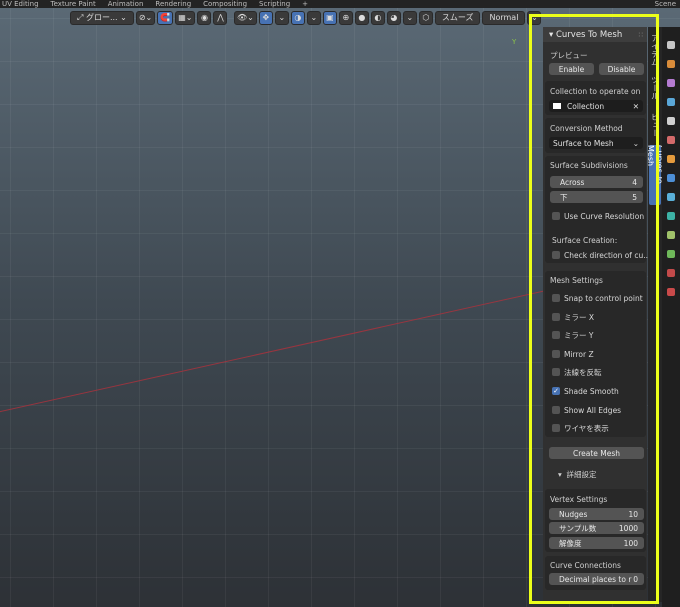  I want to click on tab-view: ビュー, so click(655, 125).